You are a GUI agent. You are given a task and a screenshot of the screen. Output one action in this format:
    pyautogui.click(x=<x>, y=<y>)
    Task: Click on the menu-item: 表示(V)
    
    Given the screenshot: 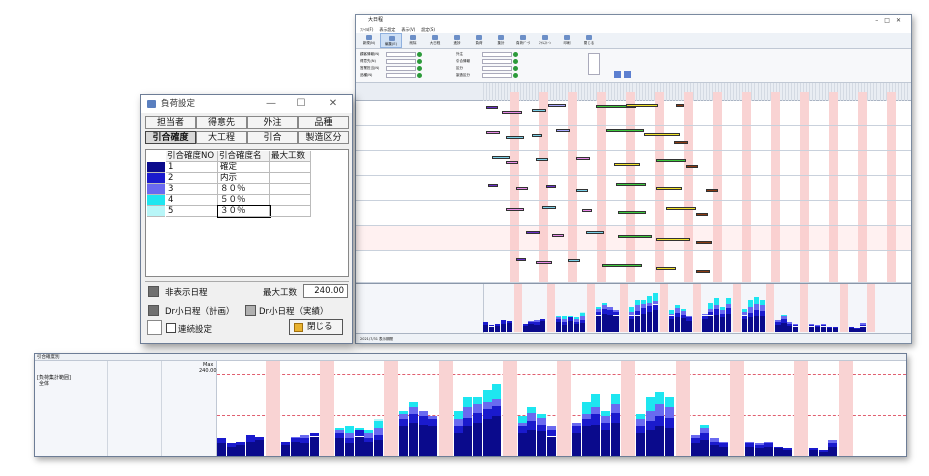 What is the action you would take?
    pyautogui.click(x=408, y=29)
    